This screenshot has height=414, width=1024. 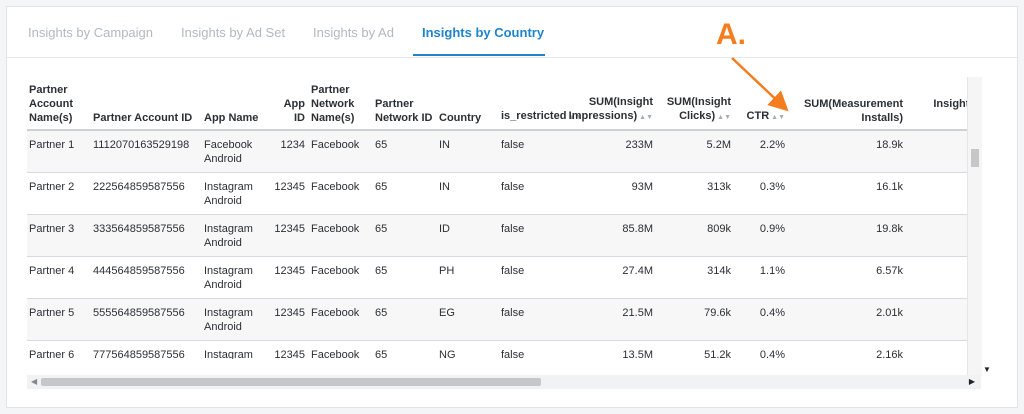 I want to click on cell-country: PH, so click(x=468, y=277).